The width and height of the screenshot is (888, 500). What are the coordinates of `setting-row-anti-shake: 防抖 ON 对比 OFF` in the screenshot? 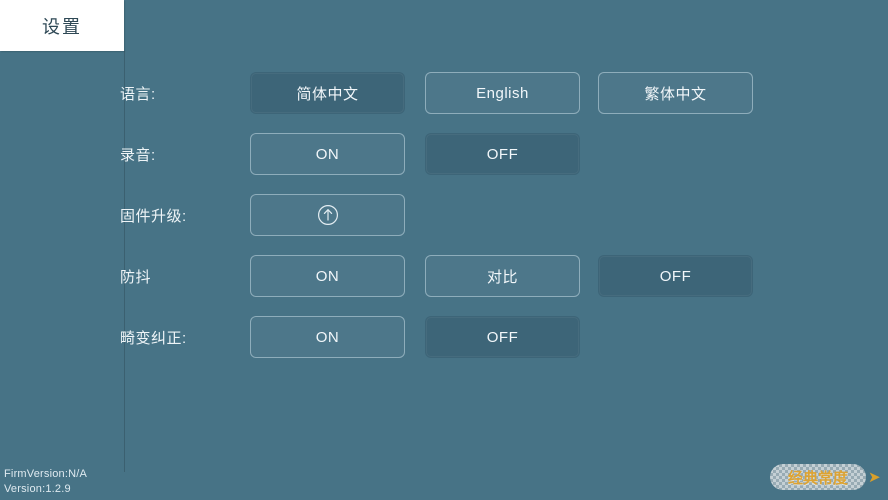 It's located at (444, 276).